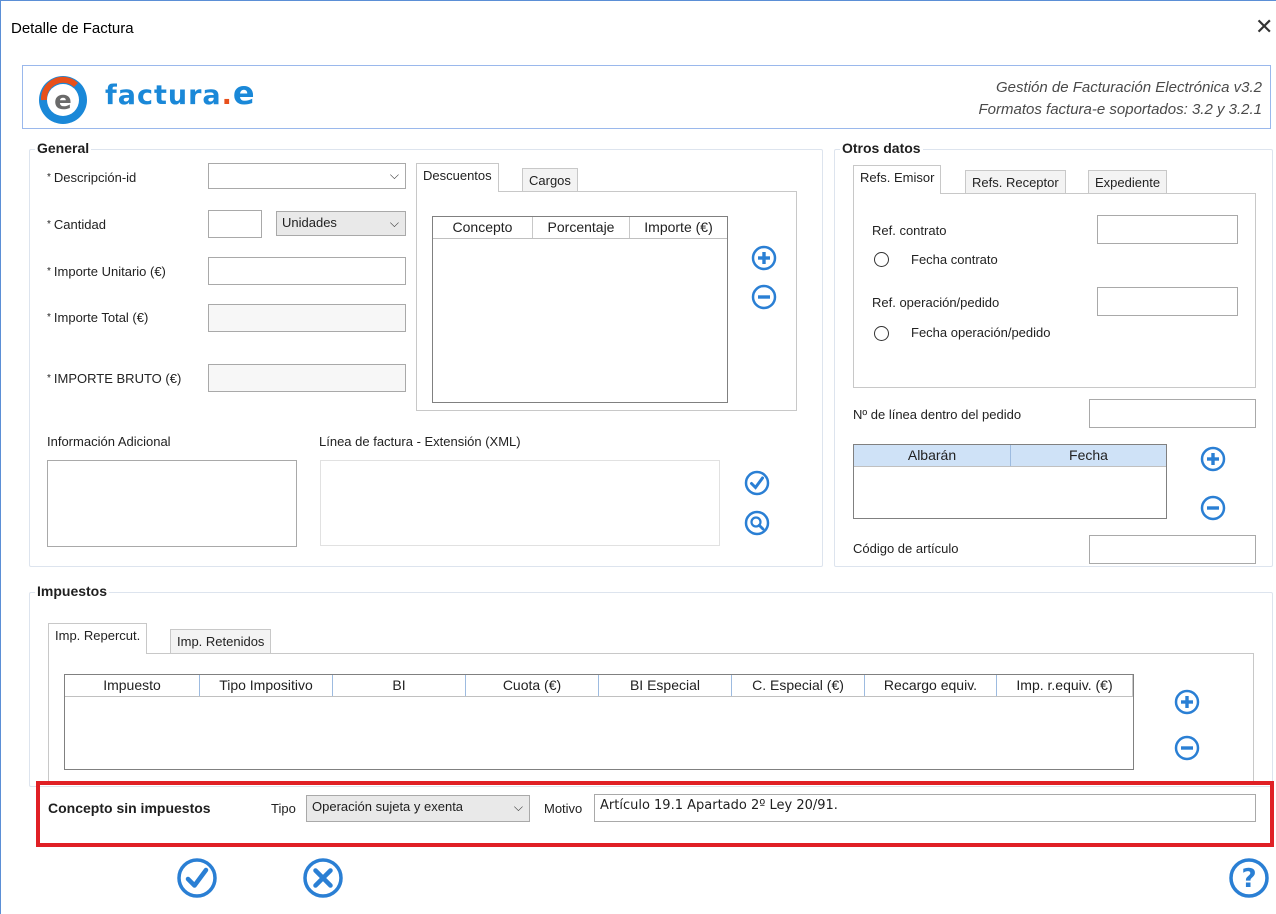 This screenshot has height=914, width=1276. What do you see at coordinates (906, 548) in the screenshot?
I see `codigo-articulo-label: Código de artículo` at bounding box center [906, 548].